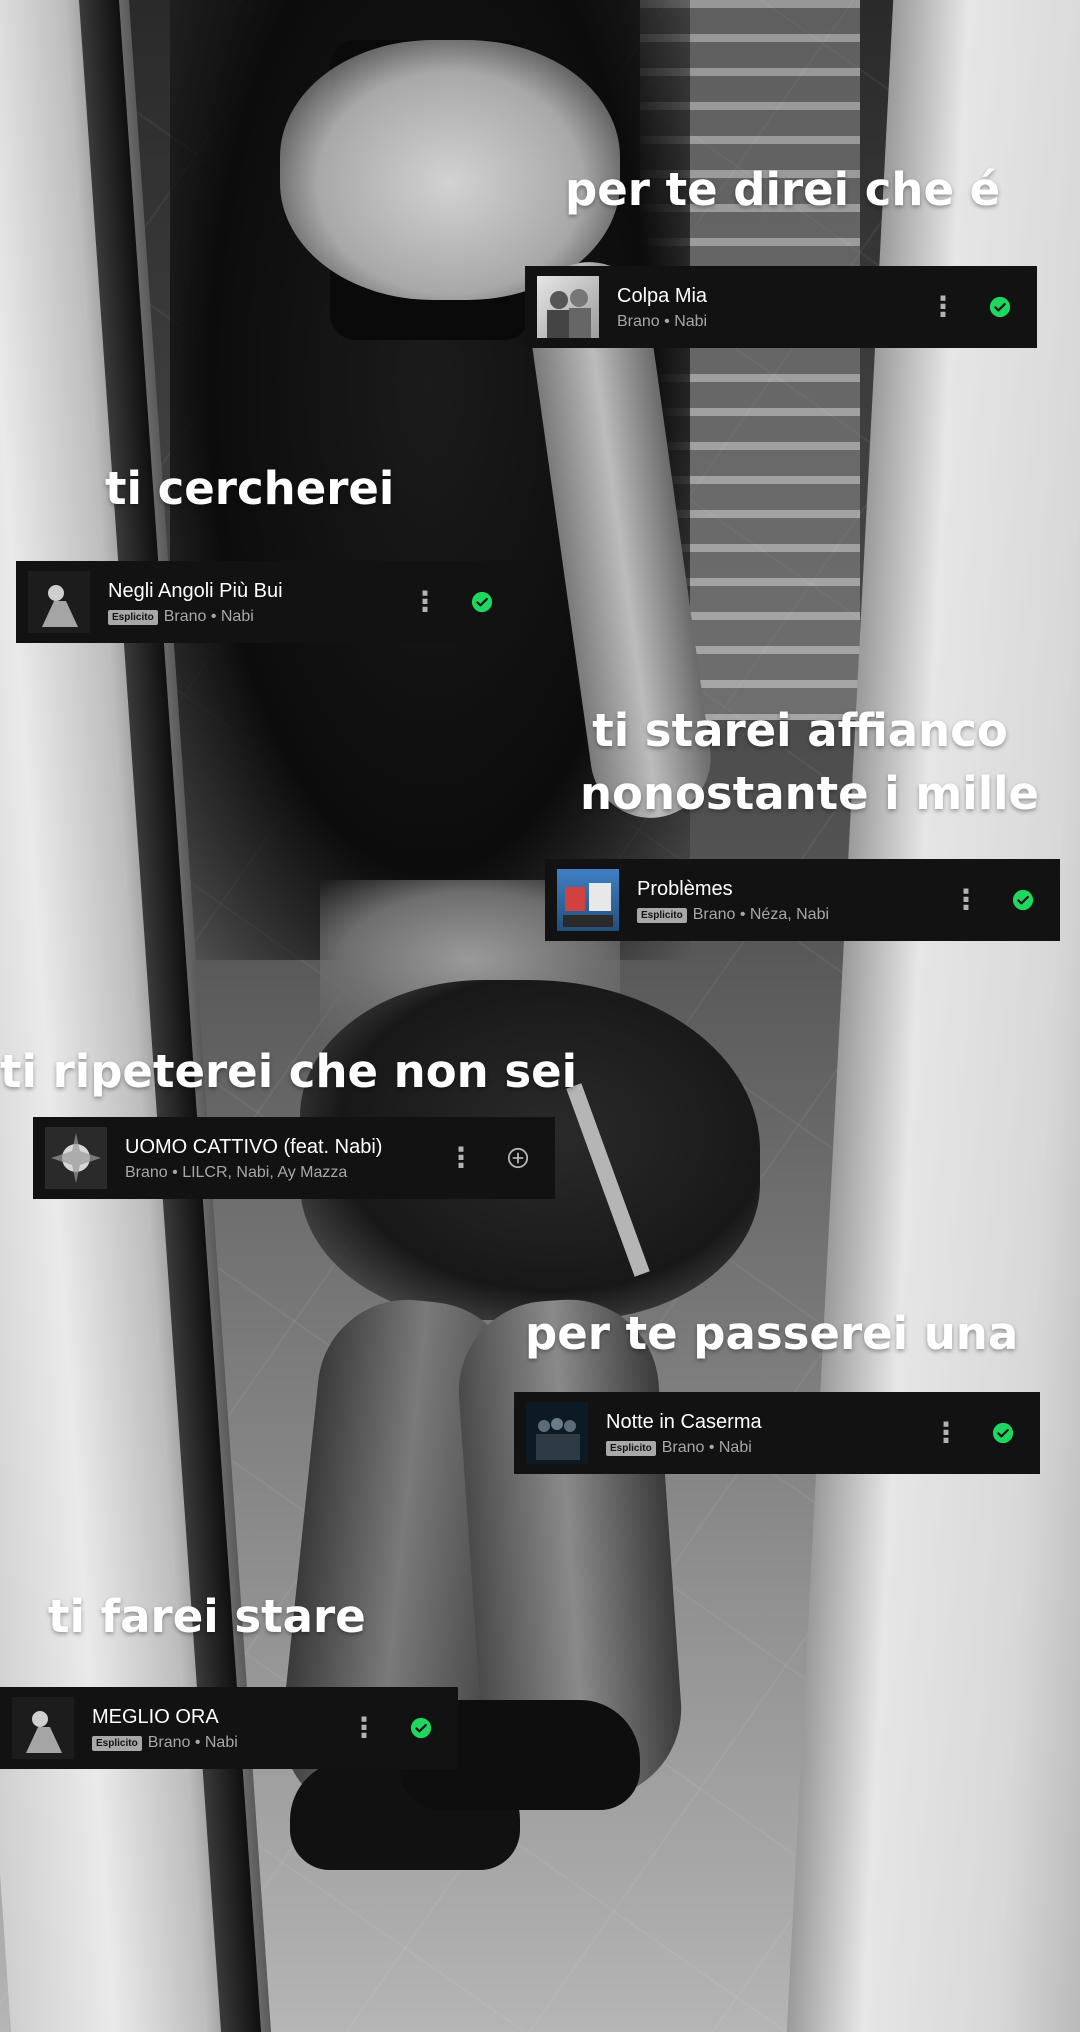  I want to click on track-title: Colpa Mia, so click(662, 296).